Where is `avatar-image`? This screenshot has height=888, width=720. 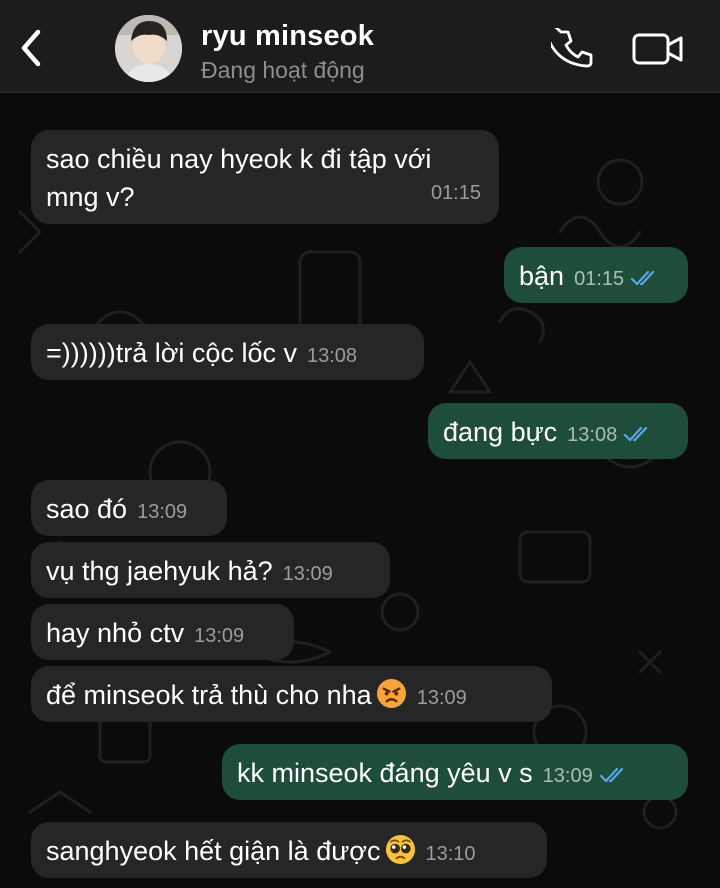 avatar-image is located at coordinates (148, 48).